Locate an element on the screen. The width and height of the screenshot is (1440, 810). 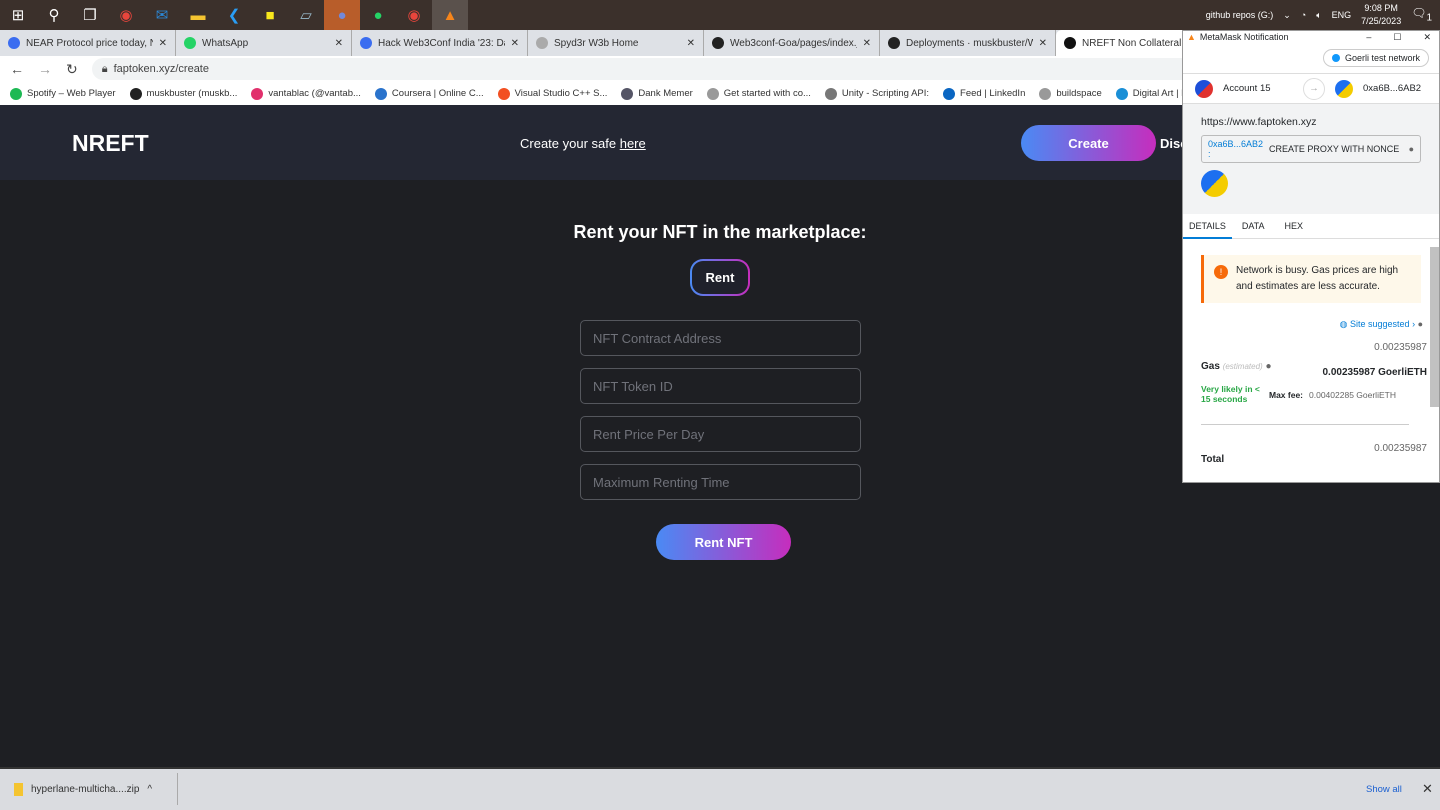
gas-label: Gas is located at coordinates (1210, 366).